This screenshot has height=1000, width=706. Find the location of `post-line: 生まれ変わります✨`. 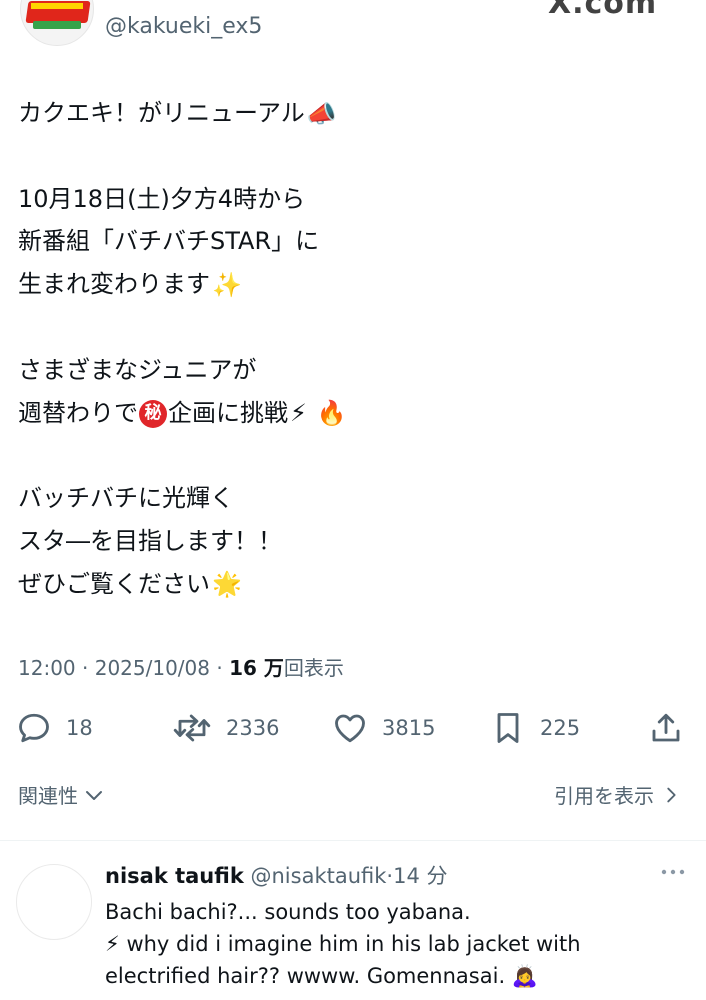

post-line: 生まれ変わります✨ is located at coordinates (348, 284).